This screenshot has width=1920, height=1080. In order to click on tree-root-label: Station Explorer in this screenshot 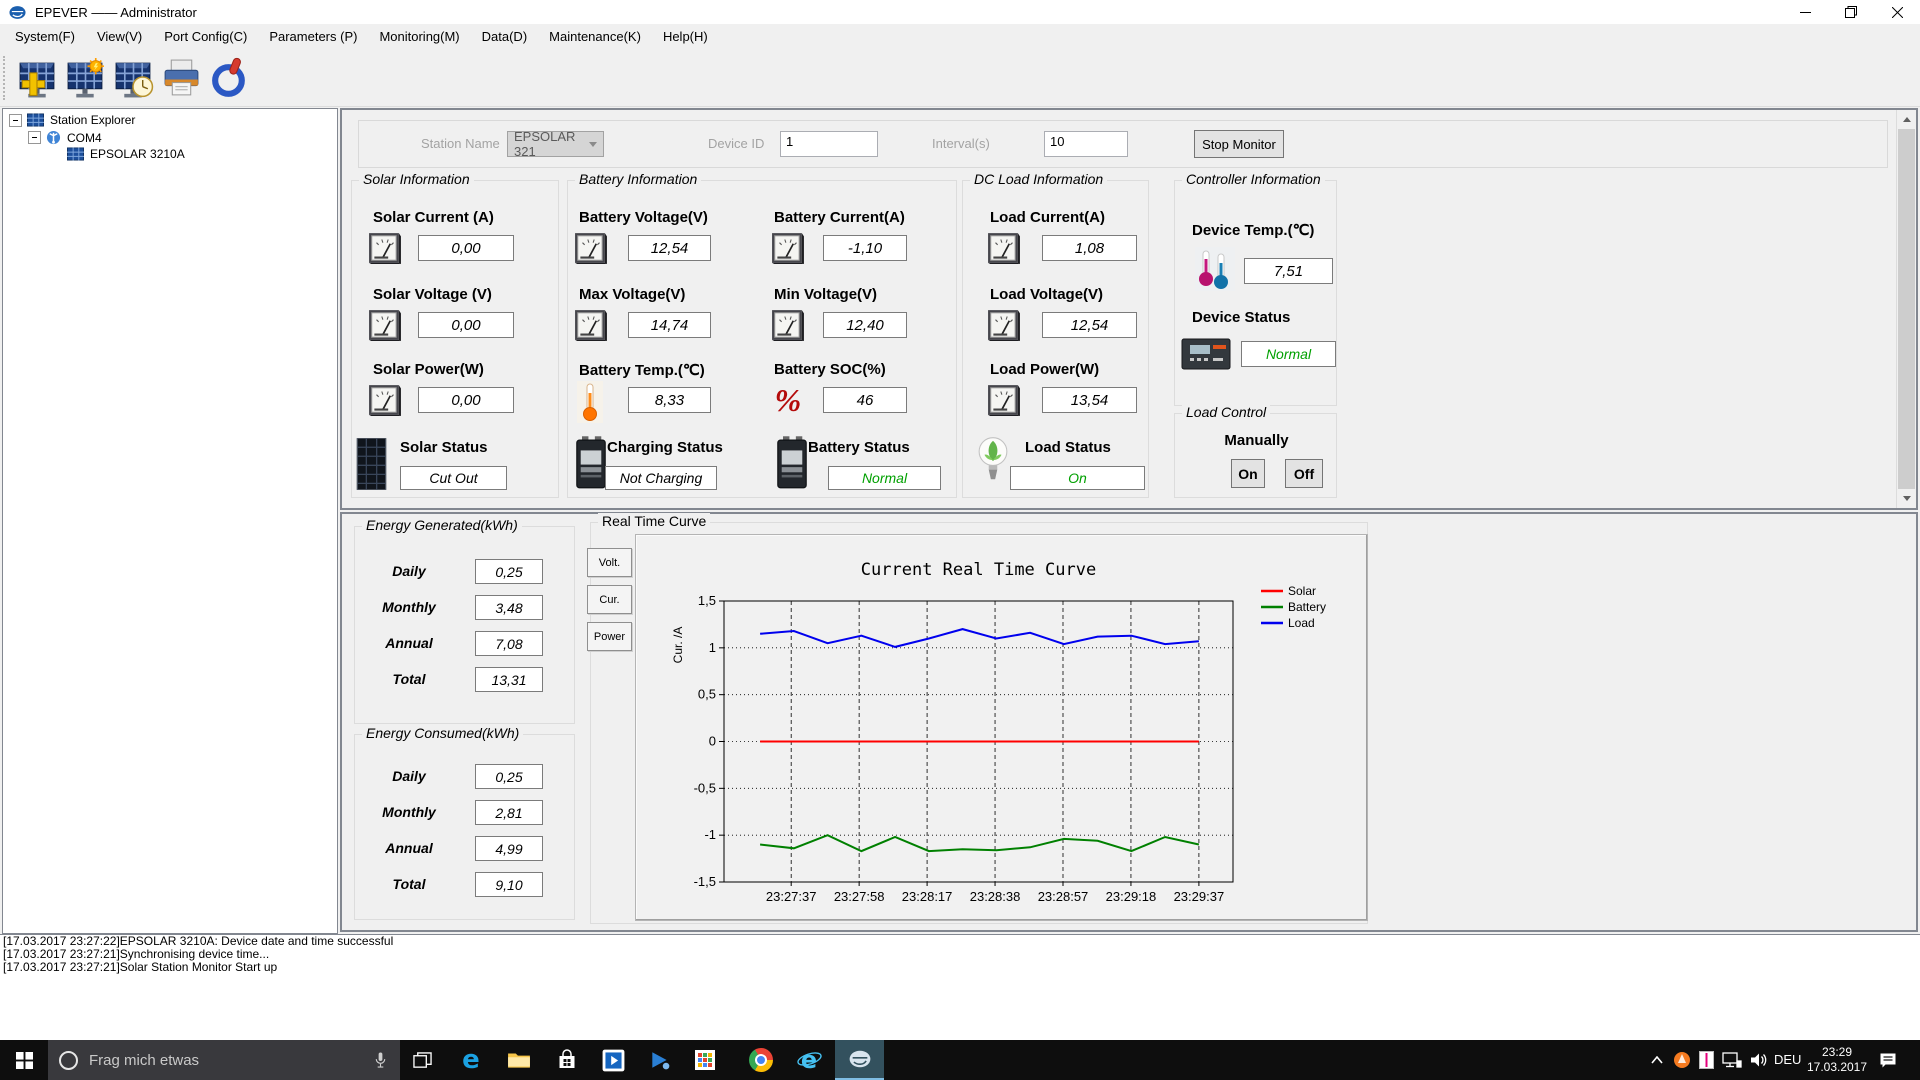, I will do `click(92, 120)`.